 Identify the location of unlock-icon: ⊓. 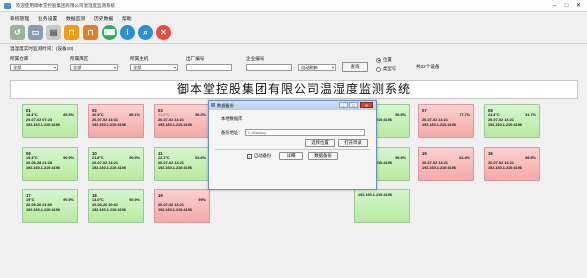
(71, 32).